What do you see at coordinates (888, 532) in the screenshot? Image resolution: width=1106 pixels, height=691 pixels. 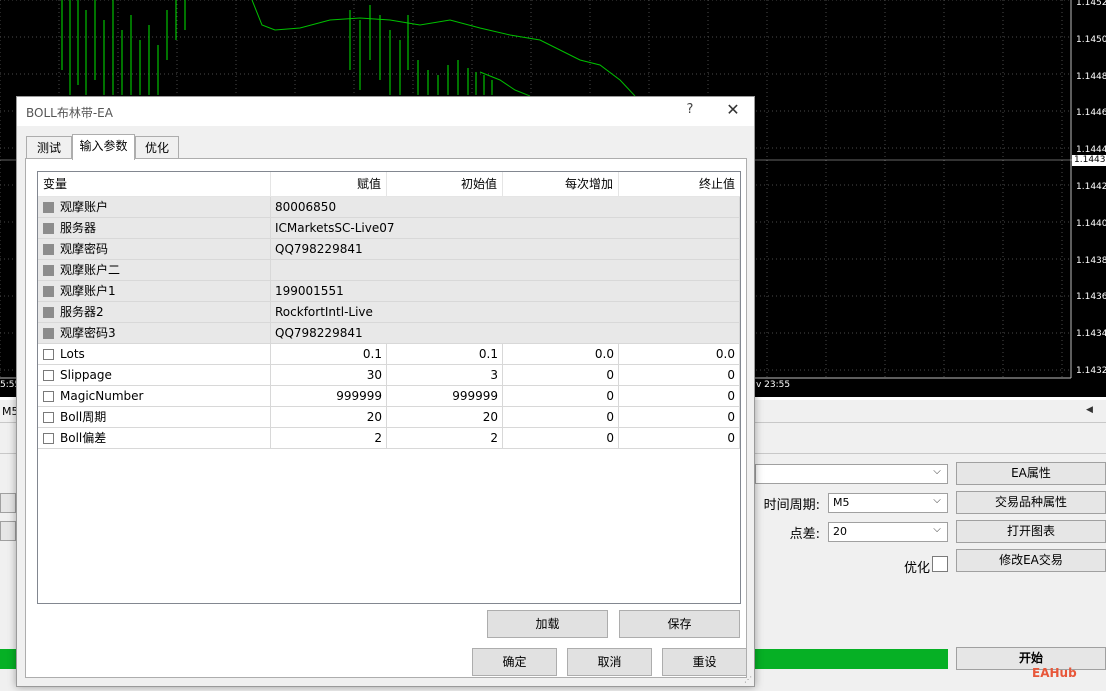 I see `spread-select: 20 ⌵` at bounding box center [888, 532].